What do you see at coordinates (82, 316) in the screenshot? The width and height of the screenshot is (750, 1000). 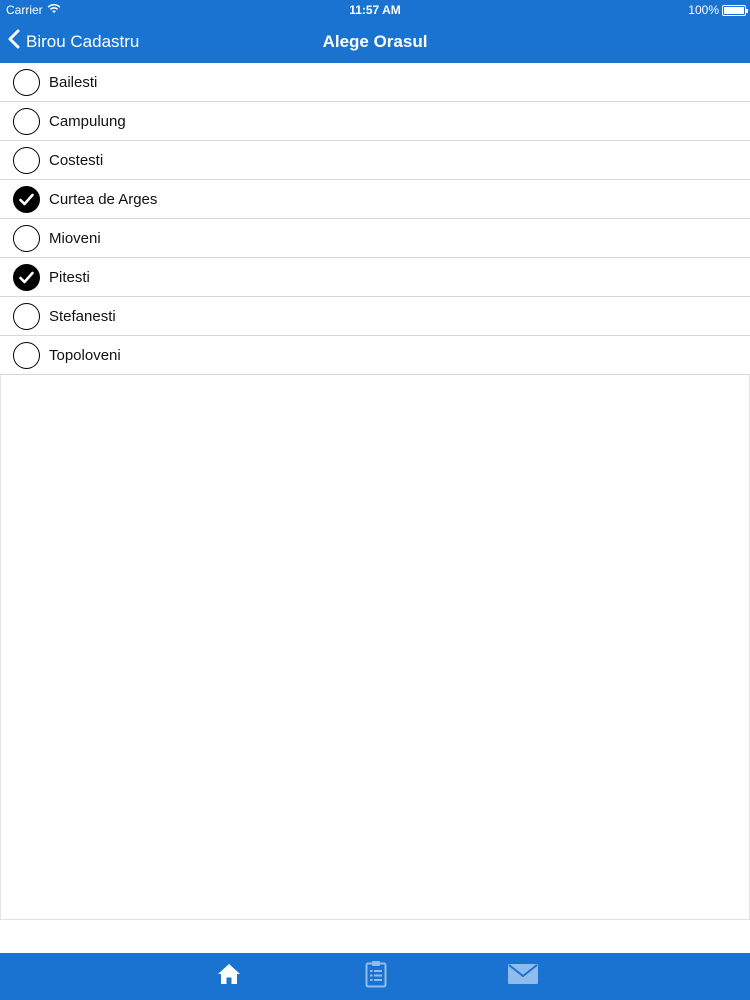 I see `list-item-label: Stefanesti` at bounding box center [82, 316].